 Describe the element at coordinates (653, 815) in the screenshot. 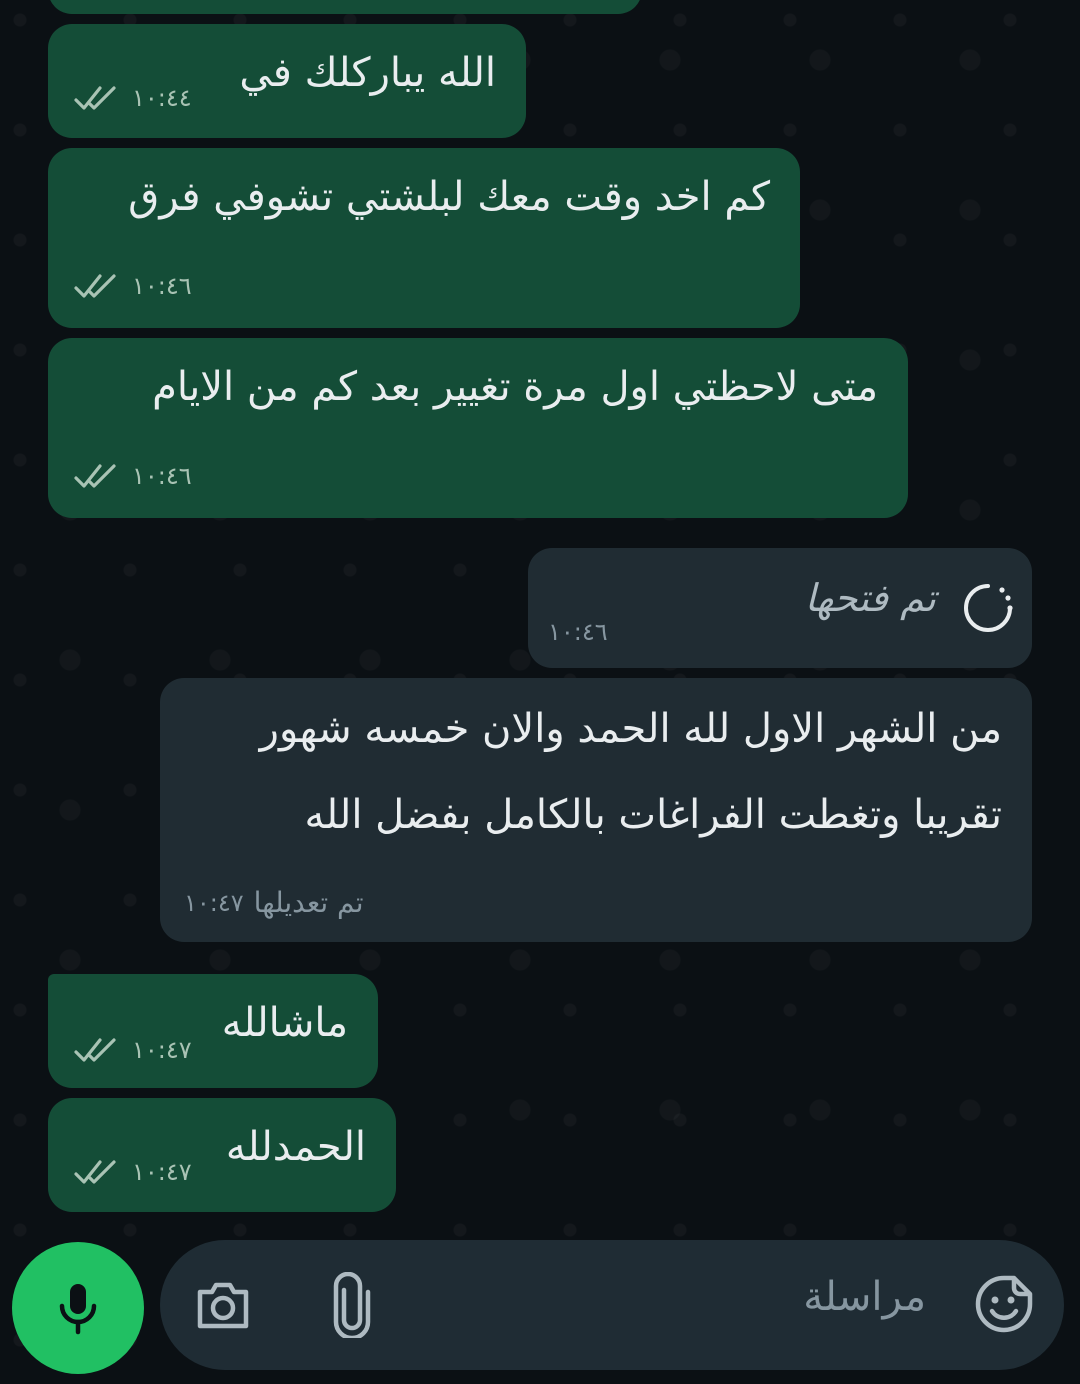

I see `message-text-line-2: تقريبا وتغطت الفراغات بالكامل بفضل الله` at that location.